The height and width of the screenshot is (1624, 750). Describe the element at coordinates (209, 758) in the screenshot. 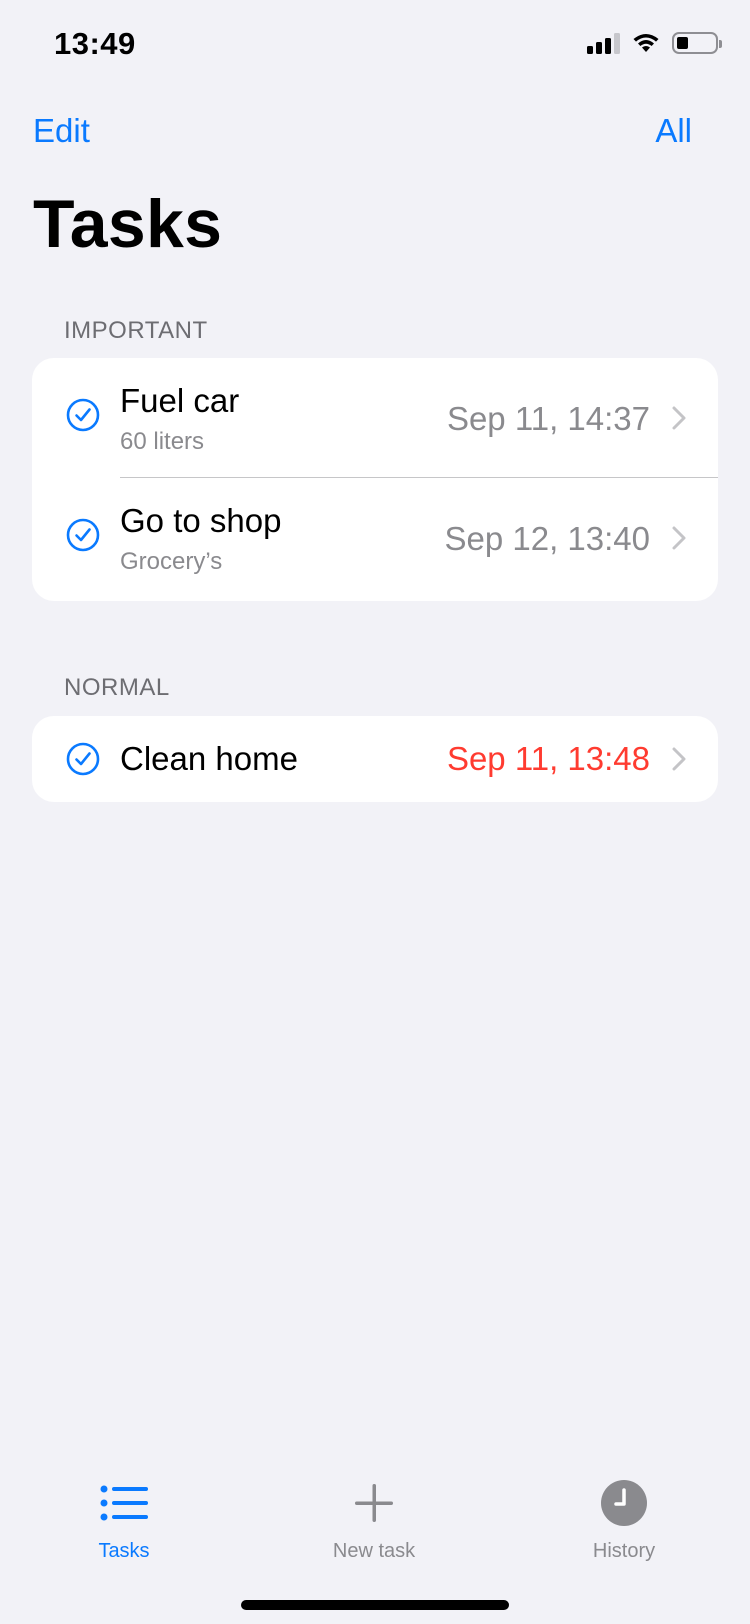

I see `task-title: Clean home` at that location.